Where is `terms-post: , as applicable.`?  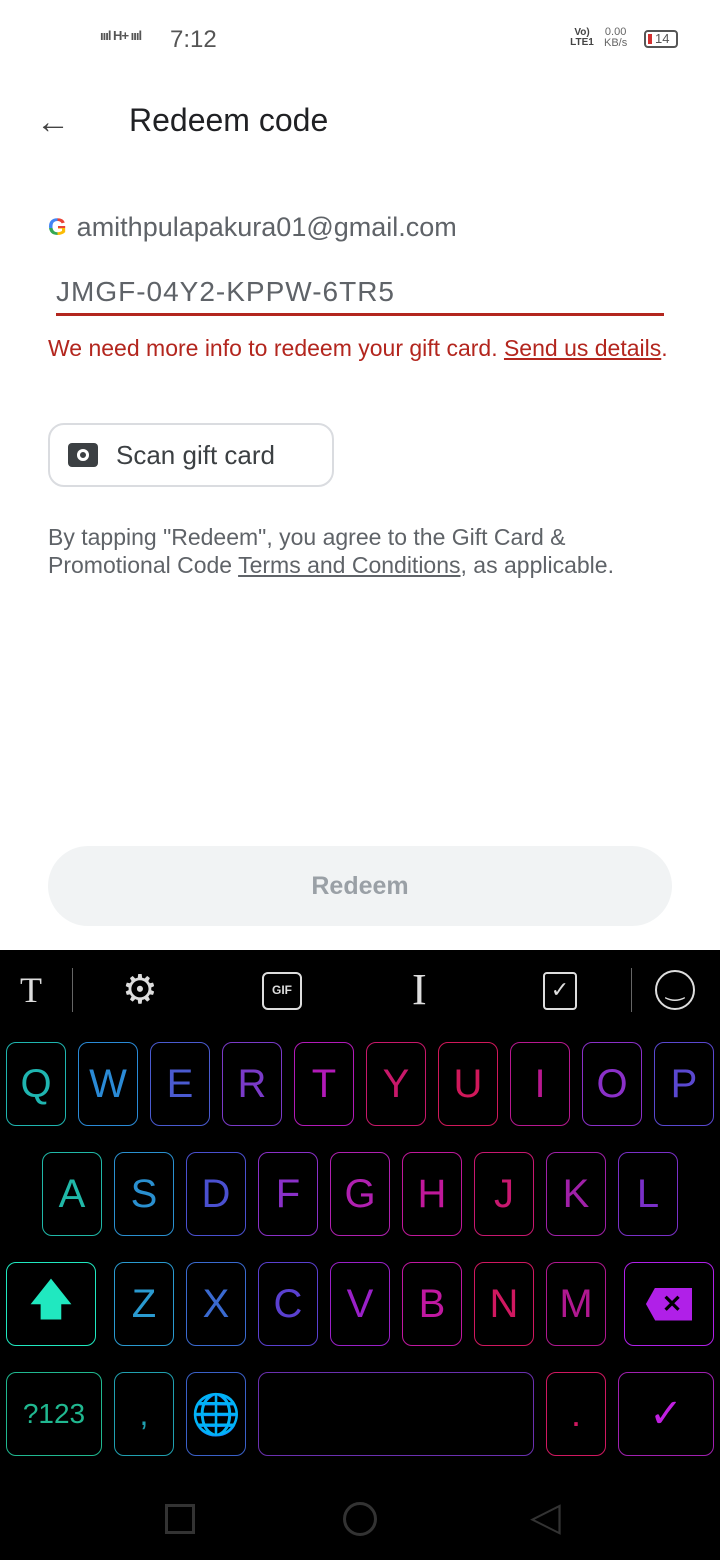 terms-post: , as applicable. is located at coordinates (537, 565).